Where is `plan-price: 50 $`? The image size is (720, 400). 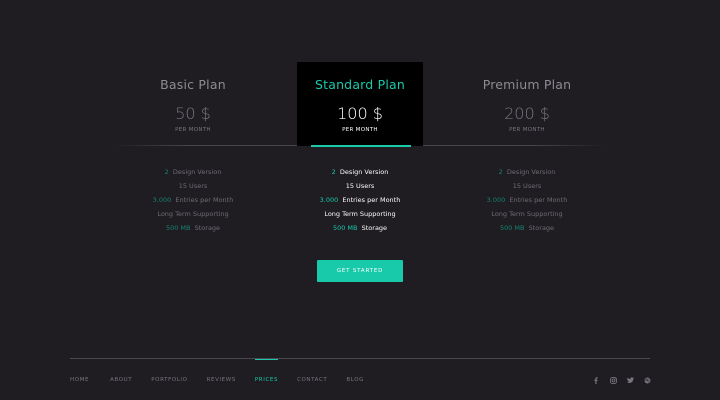 plan-price: 50 $ is located at coordinates (193, 113).